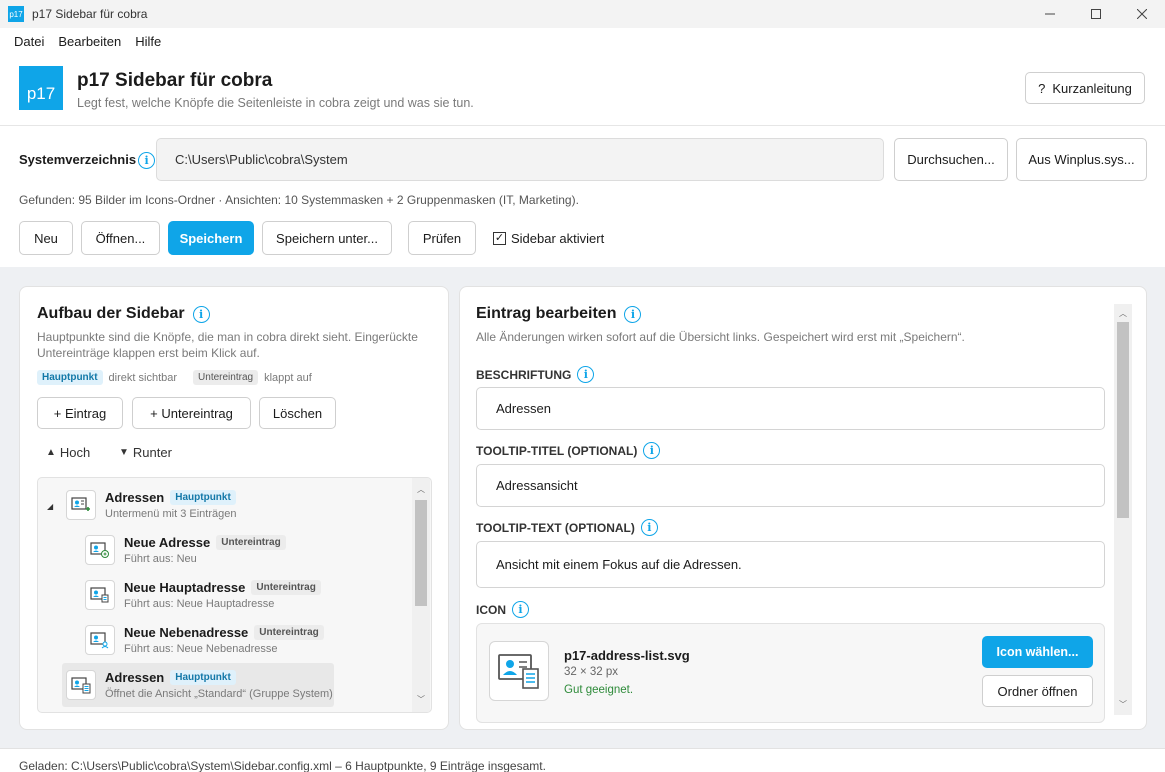 The height and width of the screenshot is (772, 1165). What do you see at coordinates (790, 485) in the screenshot?
I see `tooltip-title-input: Adressansicht` at bounding box center [790, 485].